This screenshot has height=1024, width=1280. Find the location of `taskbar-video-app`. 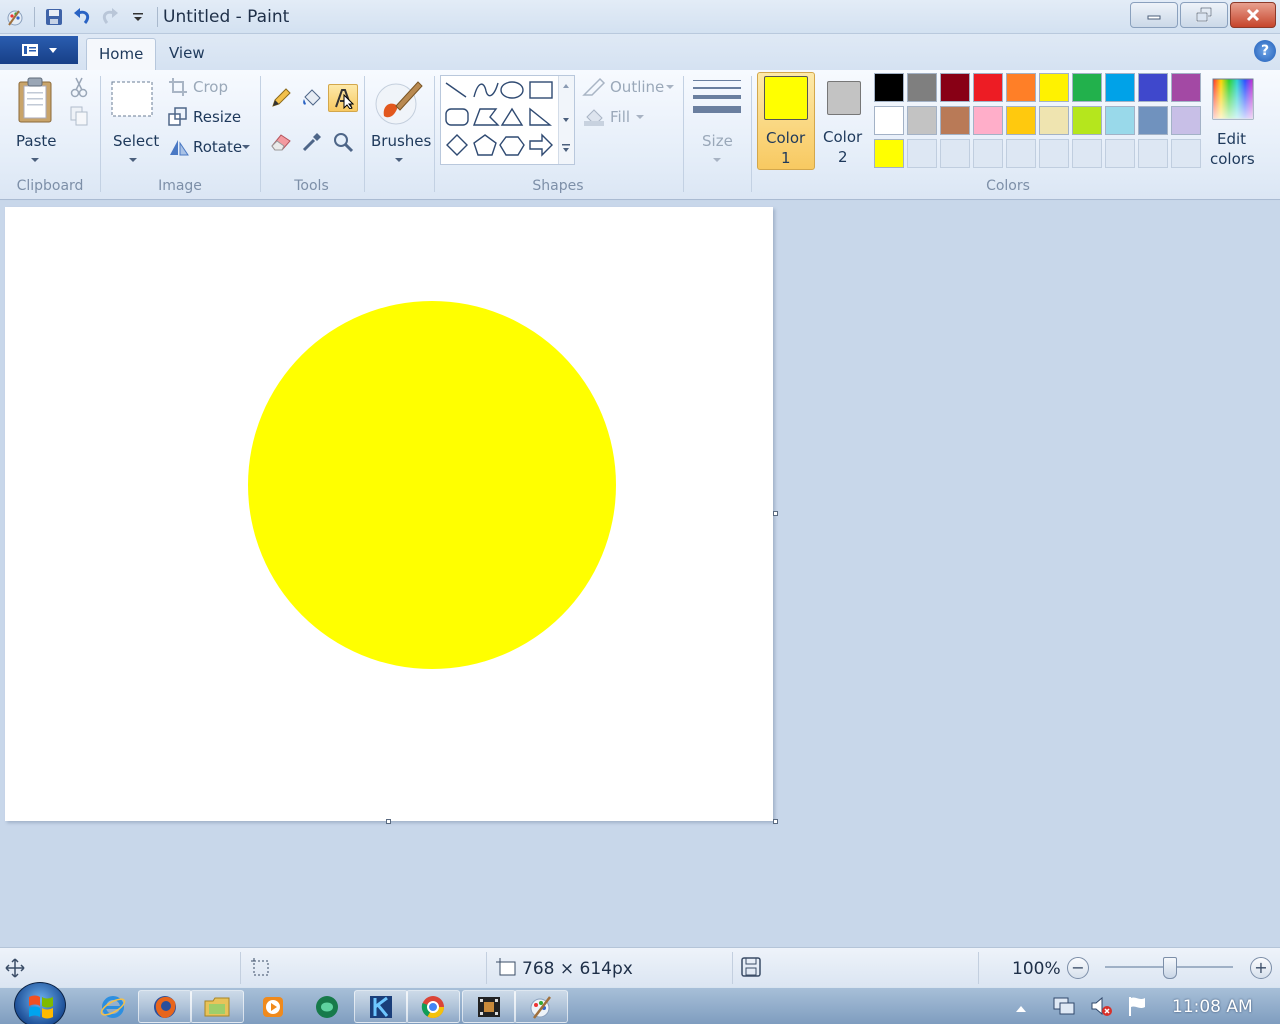

taskbar-video-app is located at coordinates (489, 1006).